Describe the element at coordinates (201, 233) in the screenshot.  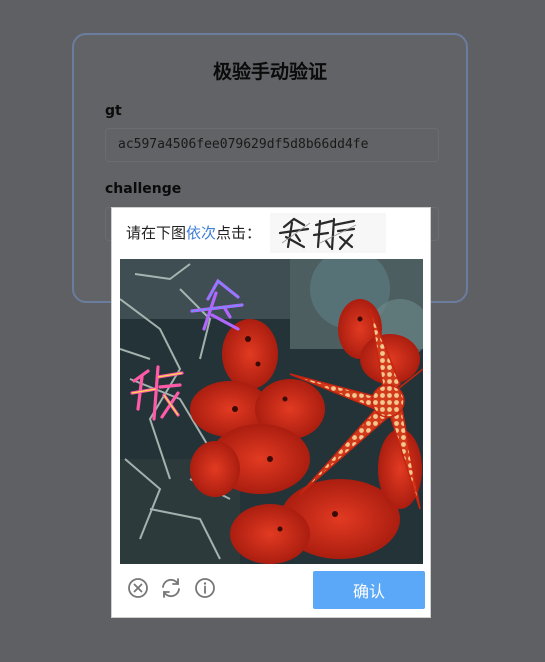
I see `prompt-highlight: 依次` at that location.